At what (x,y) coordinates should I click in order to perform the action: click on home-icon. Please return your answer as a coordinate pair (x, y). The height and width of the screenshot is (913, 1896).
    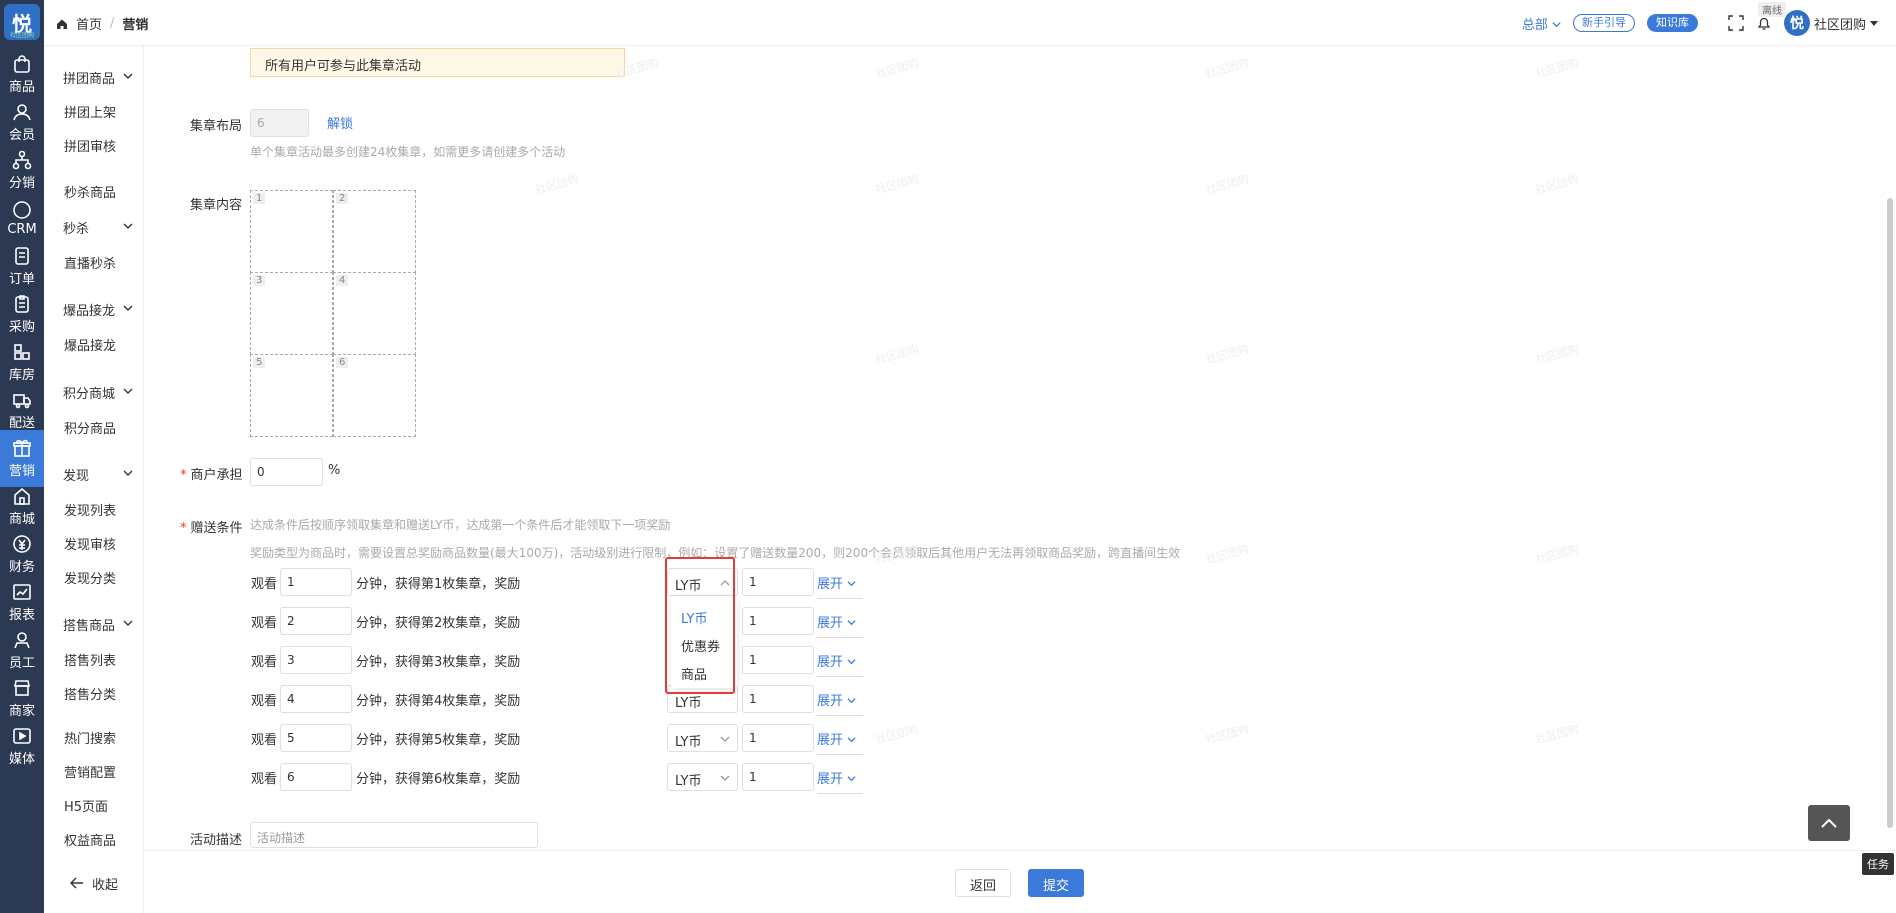
    Looking at the image, I should click on (22, 496).